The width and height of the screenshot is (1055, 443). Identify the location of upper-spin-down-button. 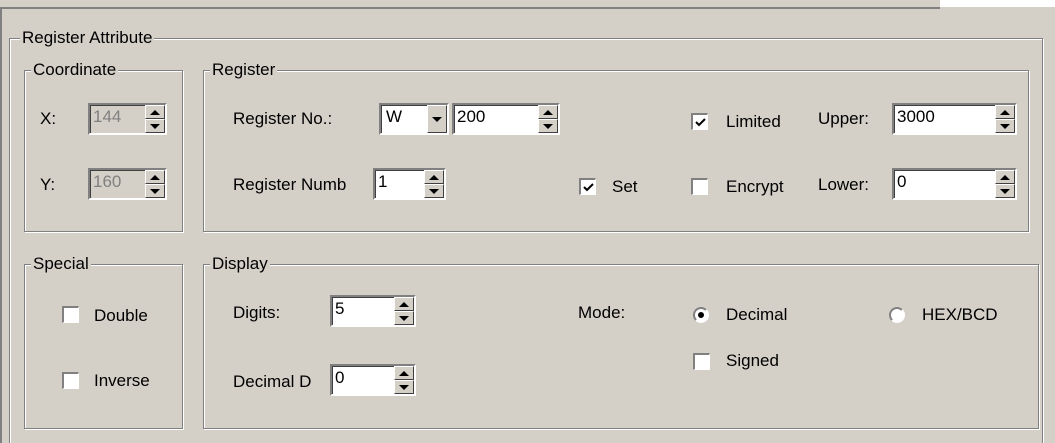
(1005, 126).